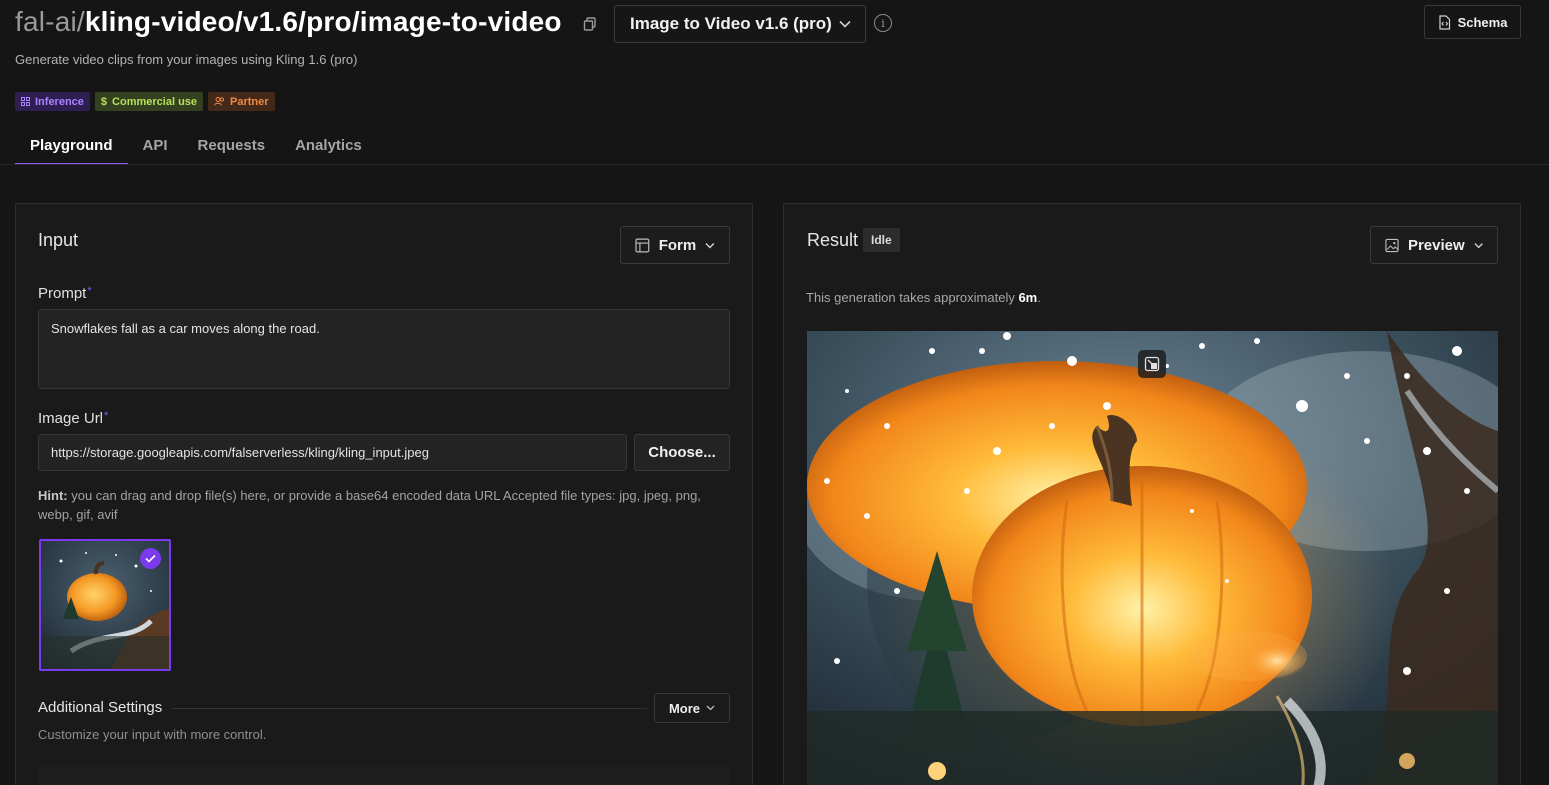  I want to click on prompt-label-text: Prompt, so click(62, 293).